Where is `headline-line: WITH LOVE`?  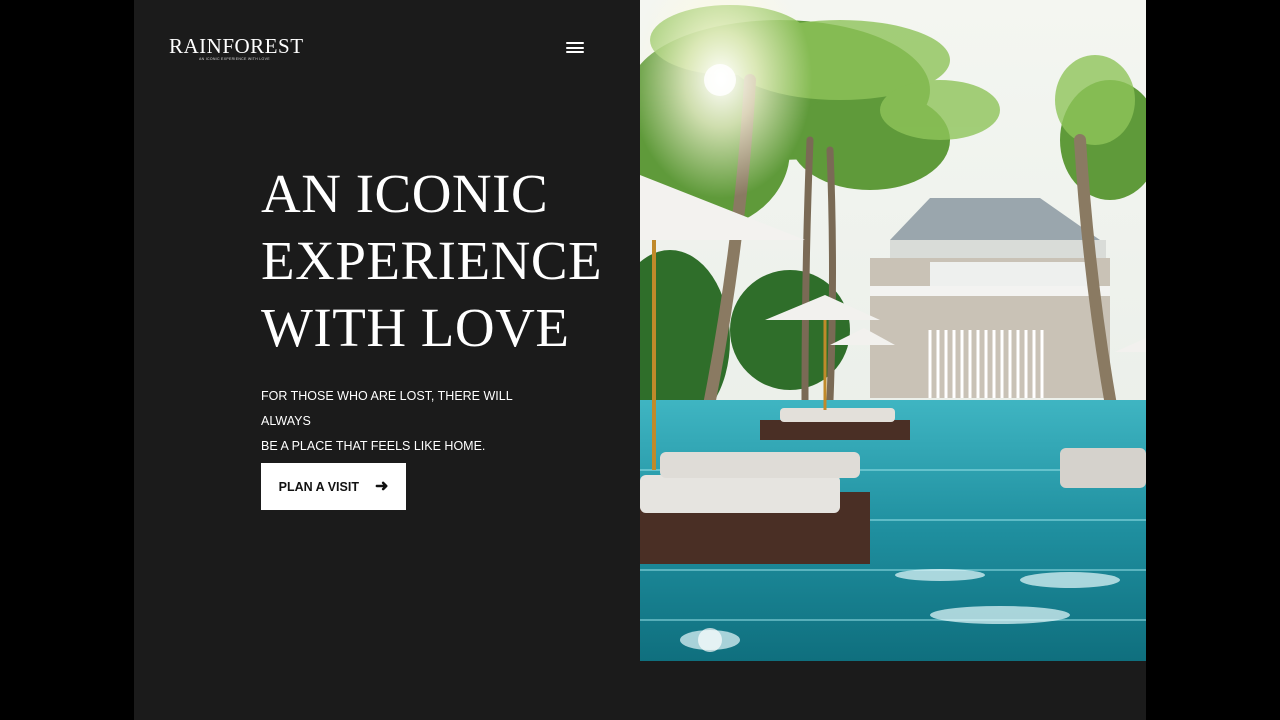 headline-line: WITH LOVE is located at coordinates (415, 327).